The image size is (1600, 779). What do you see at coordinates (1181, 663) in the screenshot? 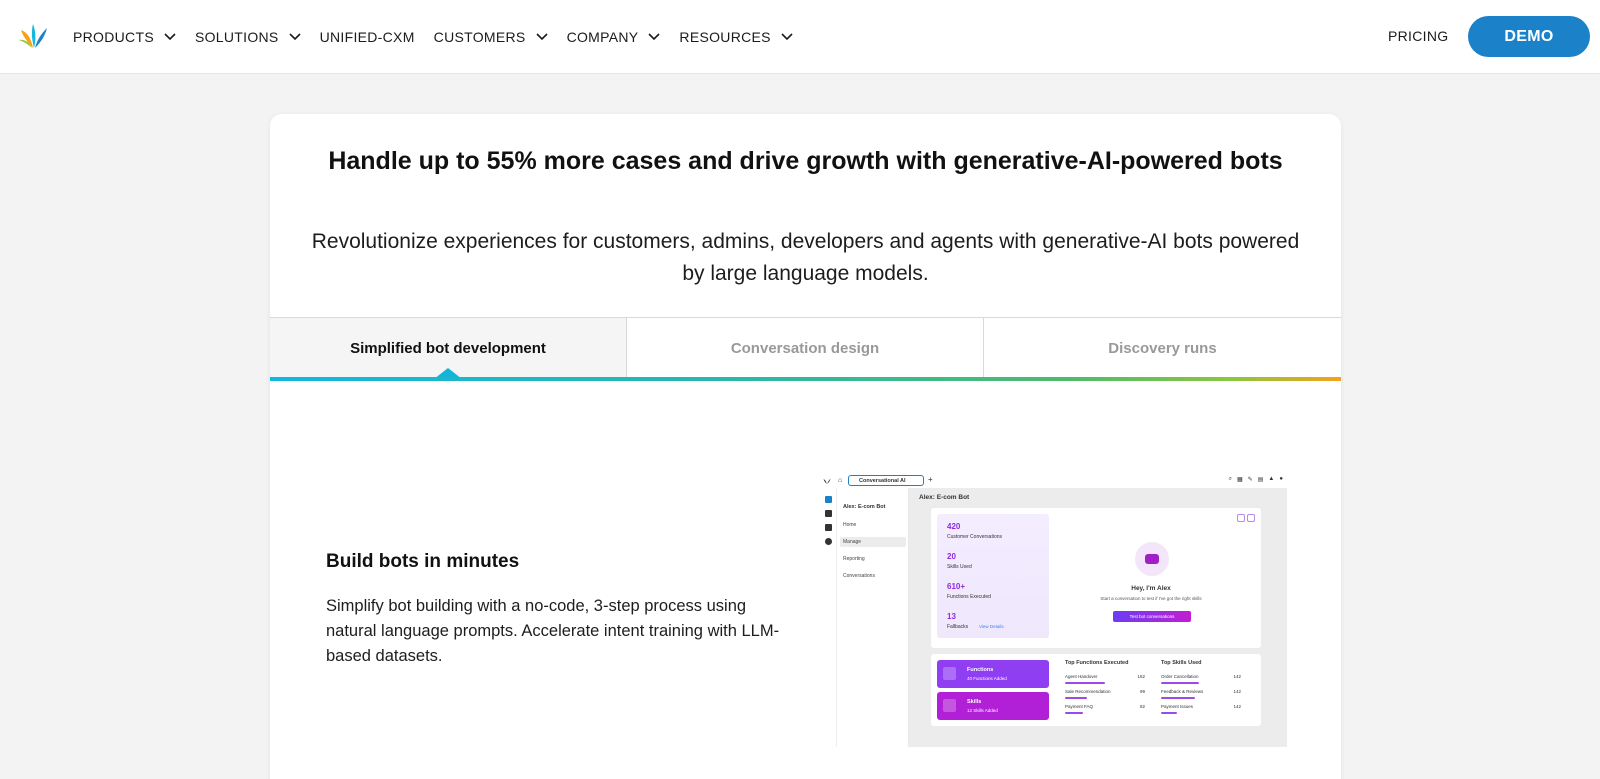
I see `top-skills-title: Top Skills Used` at bounding box center [1181, 663].